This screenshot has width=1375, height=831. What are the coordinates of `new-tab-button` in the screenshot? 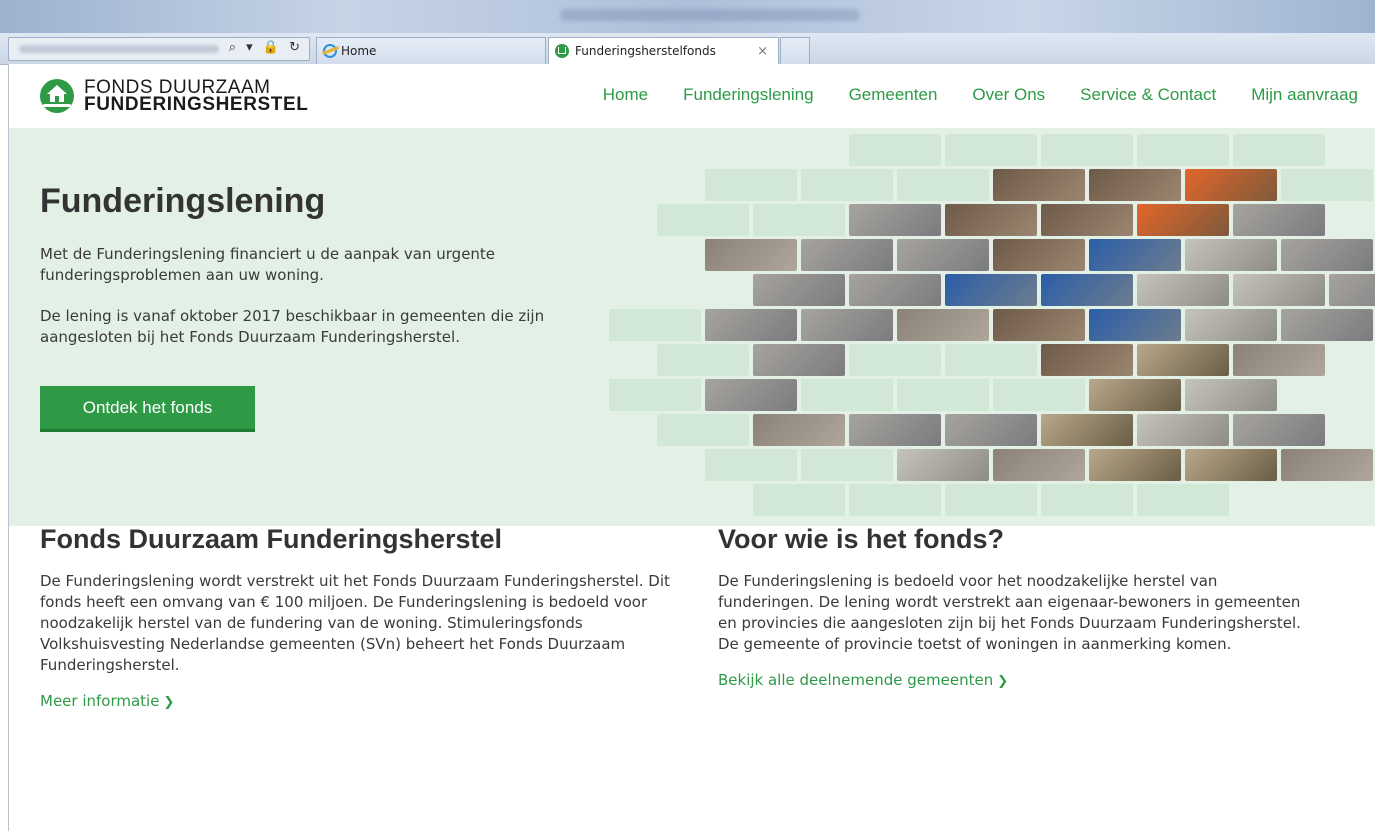 It's located at (795, 50).